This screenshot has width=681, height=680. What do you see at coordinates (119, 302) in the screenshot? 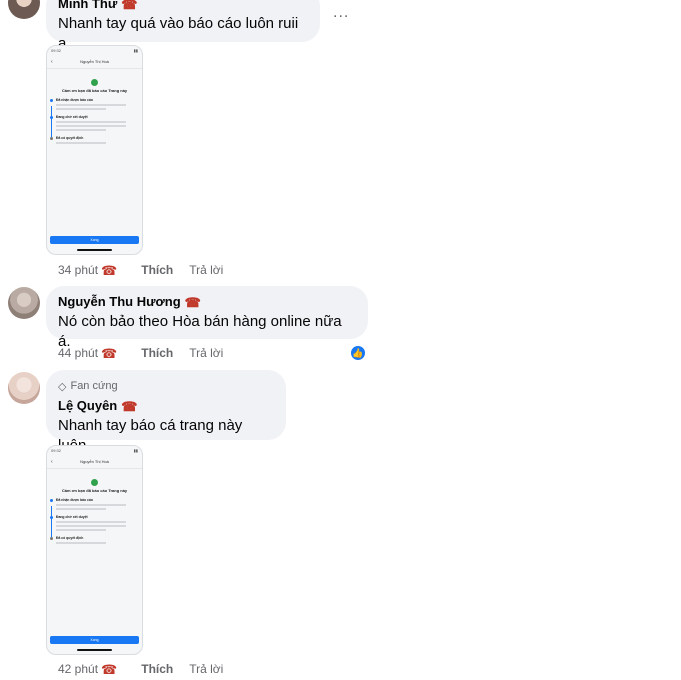
I see `author-name: Nguyễn Thu Hương` at bounding box center [119, 302].